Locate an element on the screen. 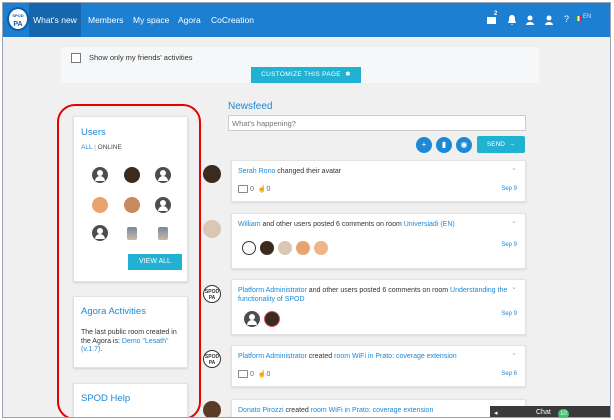  post-action: changed their avatar is located at coordinates (308, 171).